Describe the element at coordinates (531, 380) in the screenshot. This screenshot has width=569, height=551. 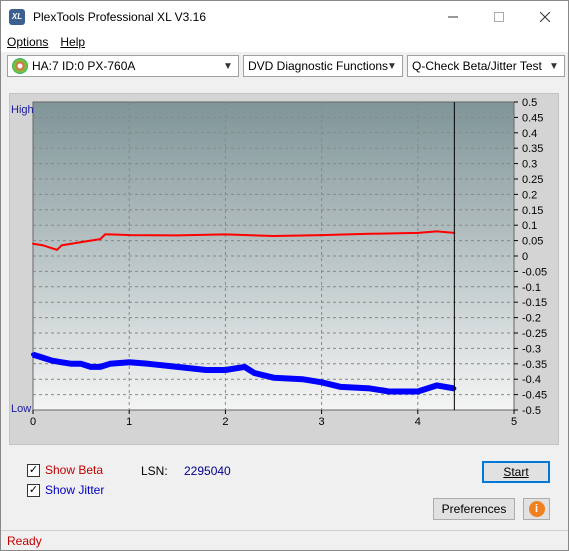
I see `y-tick-label: -0.4` at that location.